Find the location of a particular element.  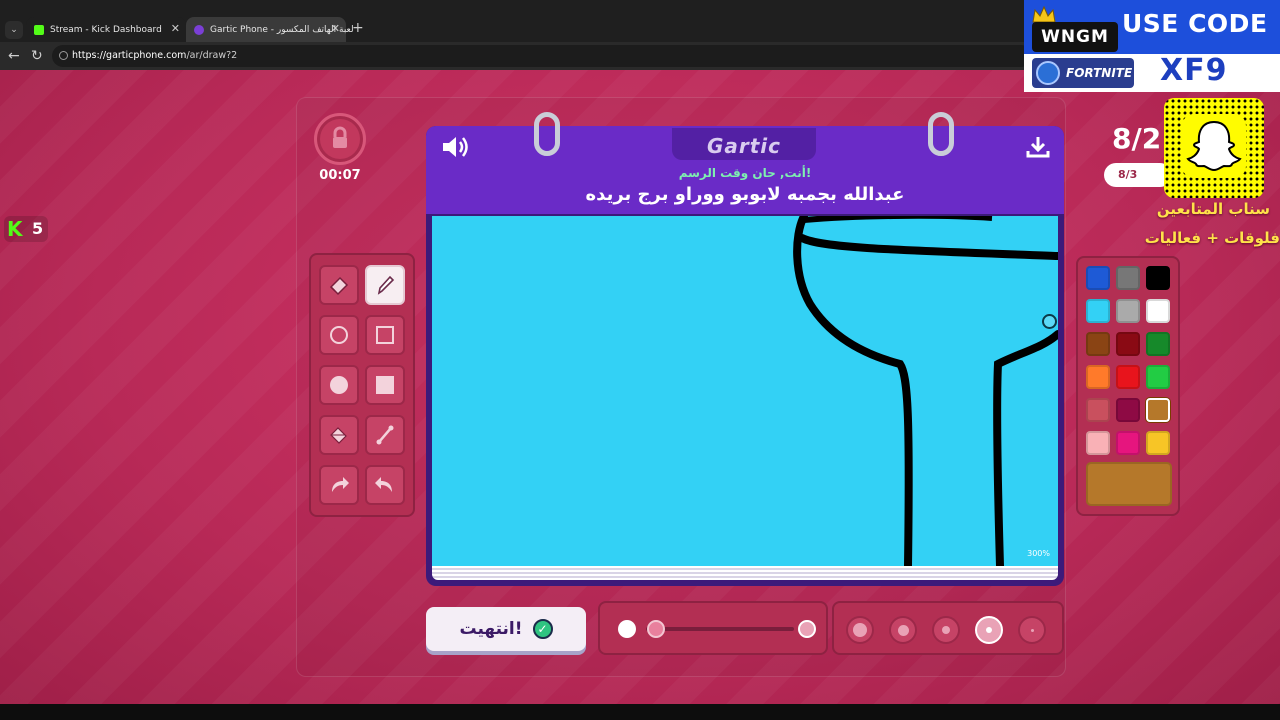

current-color-preview is located at coordinates (1129, 484).